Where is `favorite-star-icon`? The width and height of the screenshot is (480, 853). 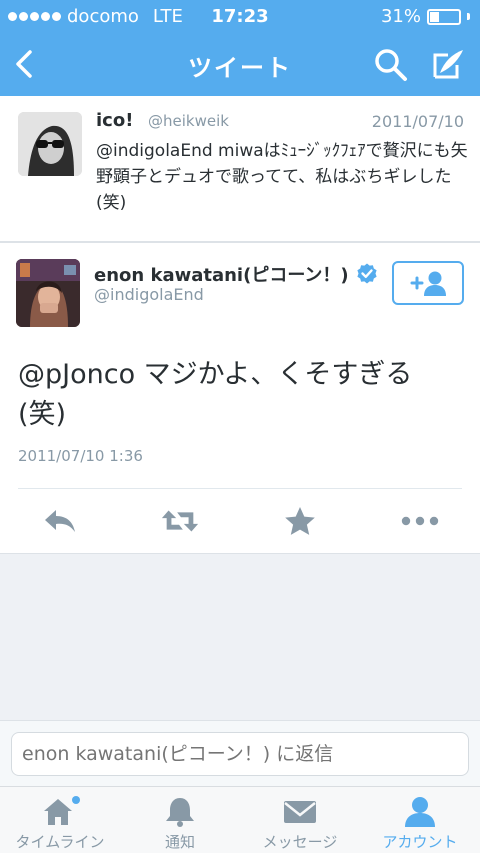 favorite-star-icon is located at coordinates (300, 521).